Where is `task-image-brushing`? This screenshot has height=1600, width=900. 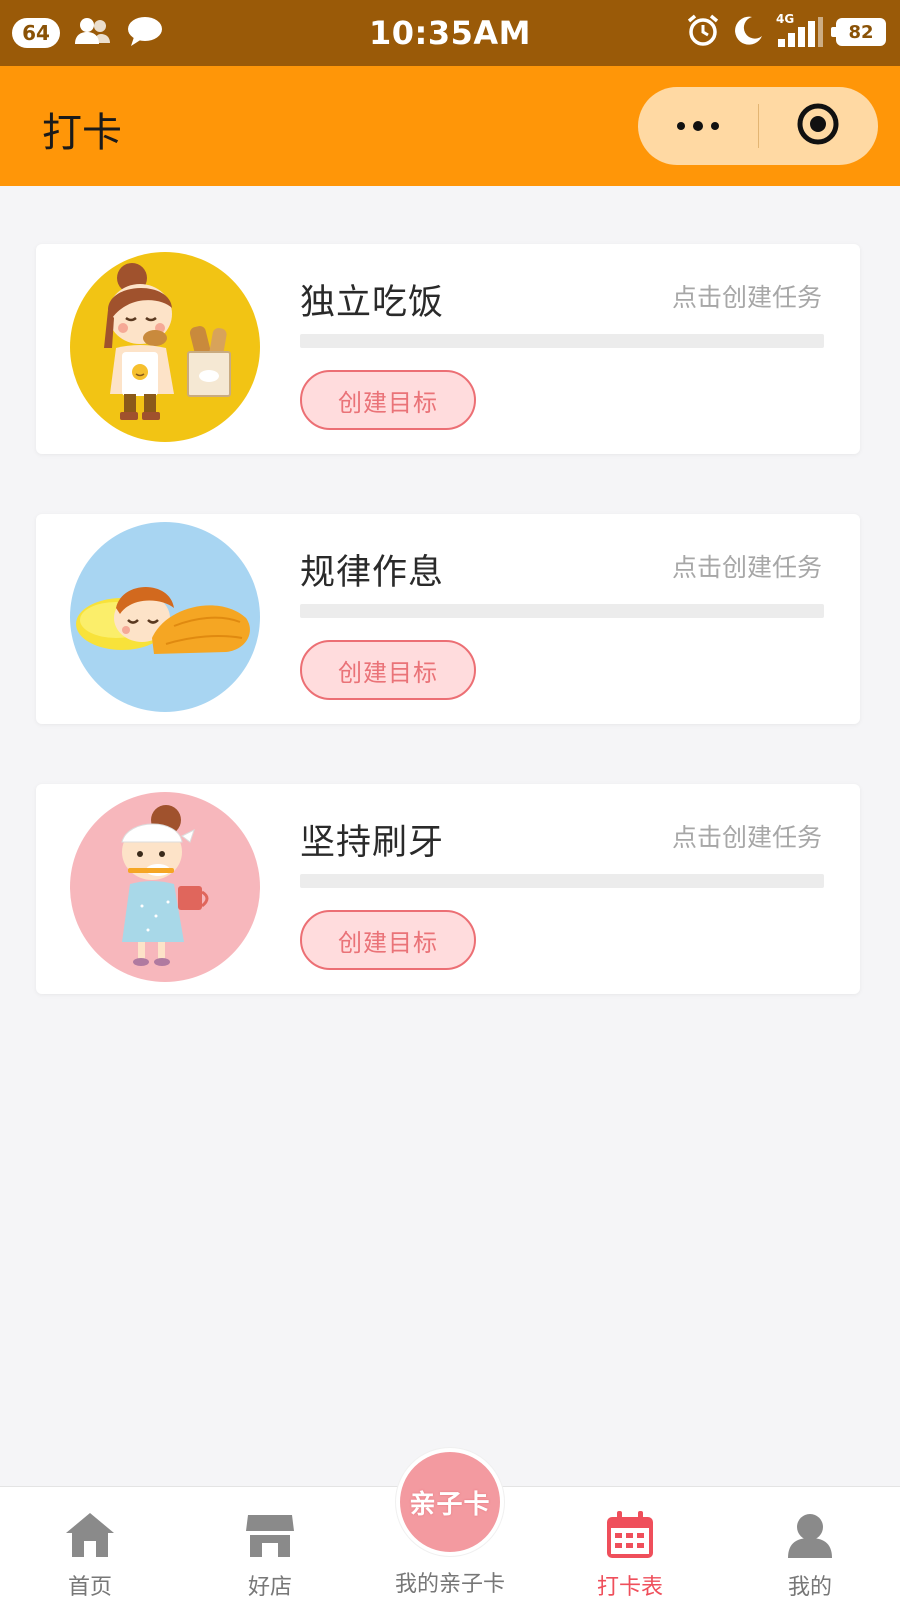 task-image-brushing is located at coordinates (165, 887).